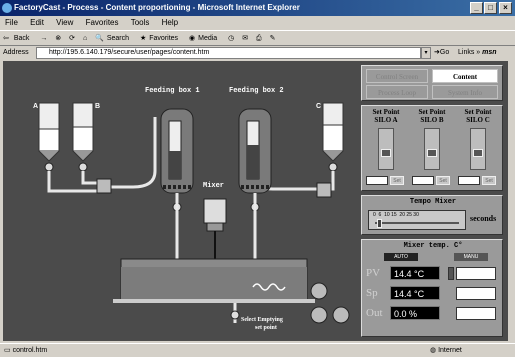  What do you see at coordinates (372, 293) in the screenshot?
I see `sp-label: Sp` at bounding box center [372, 293].